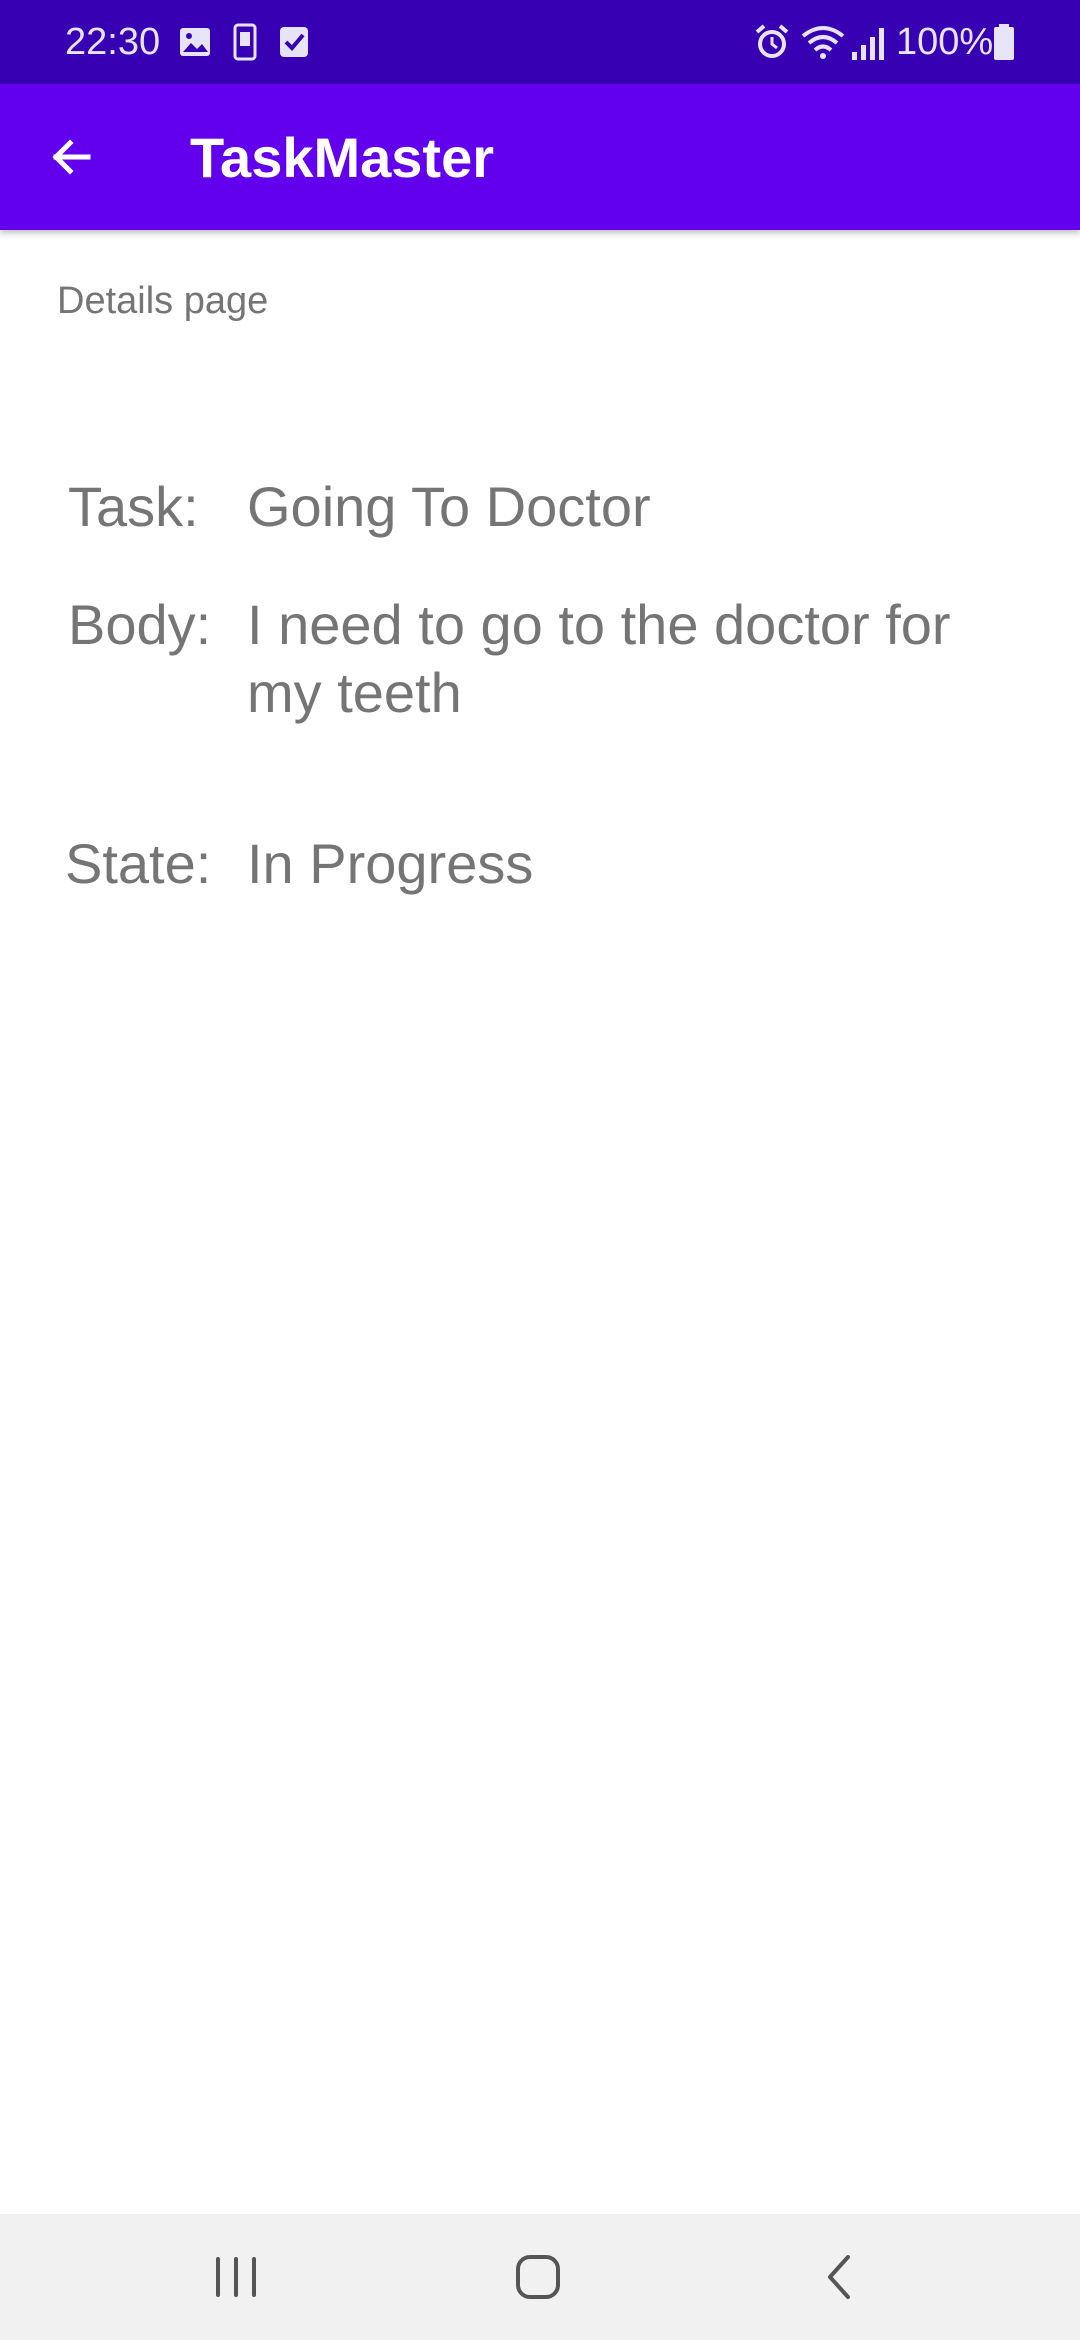 This screenshot has height=2340, width=1080. I want to click on battery-icon, so click(1004, 42).